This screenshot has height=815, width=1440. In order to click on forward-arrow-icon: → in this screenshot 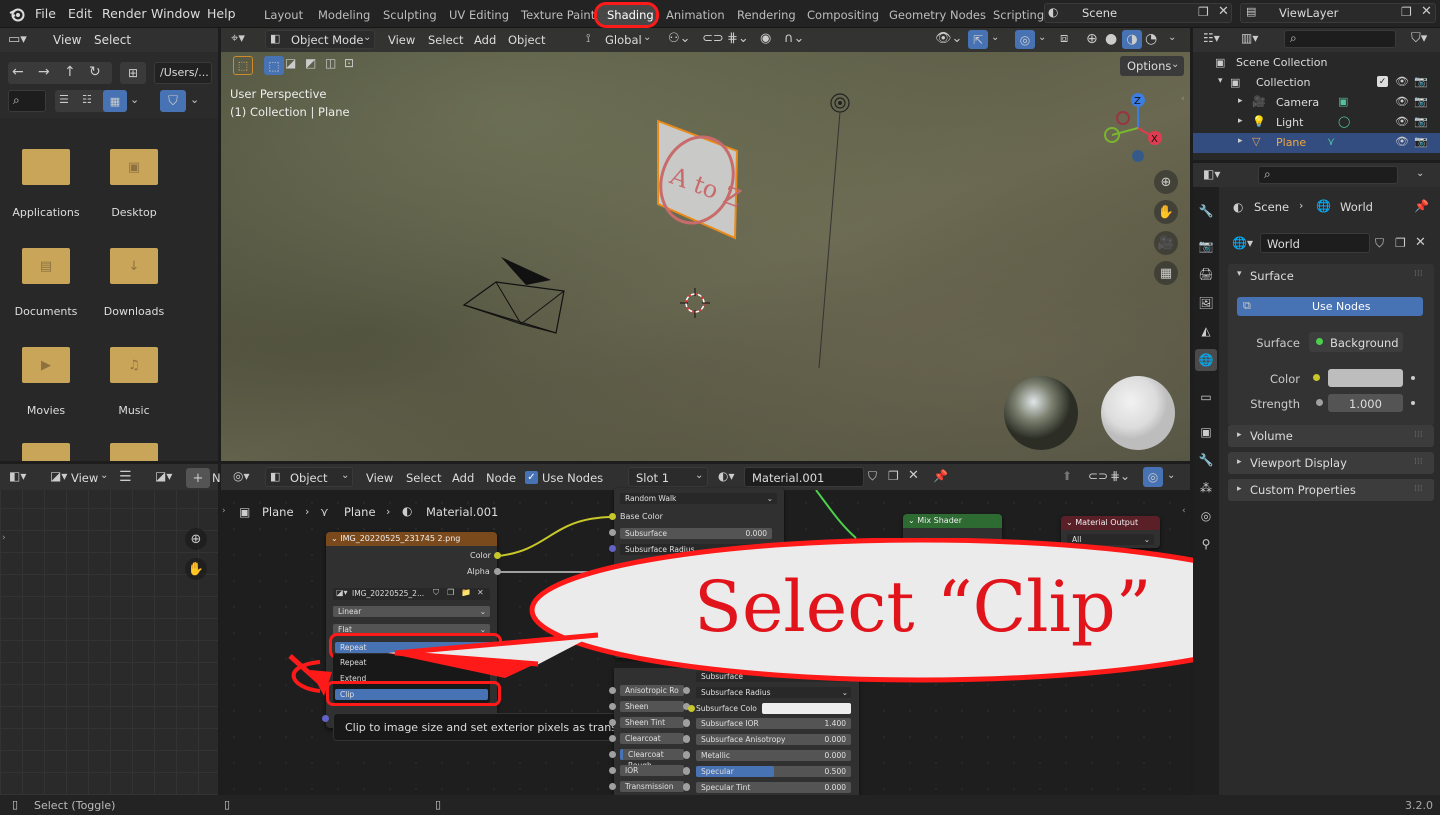, I will do `click(44, 72)`.